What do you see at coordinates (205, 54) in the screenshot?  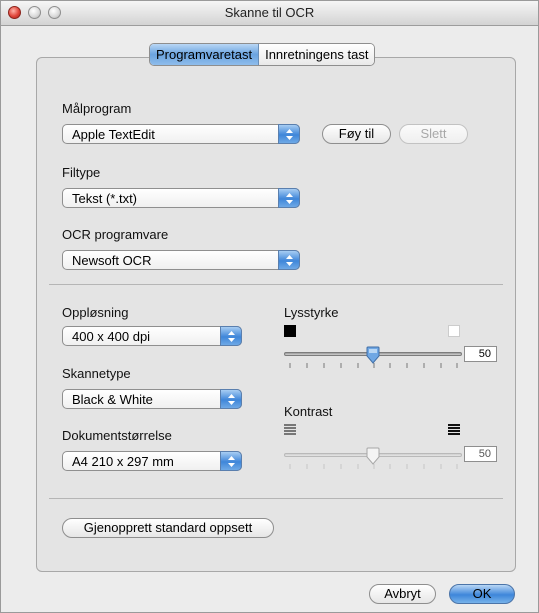 I see `tab-software-key: Programvaretast` at bounding box center [205, 54].